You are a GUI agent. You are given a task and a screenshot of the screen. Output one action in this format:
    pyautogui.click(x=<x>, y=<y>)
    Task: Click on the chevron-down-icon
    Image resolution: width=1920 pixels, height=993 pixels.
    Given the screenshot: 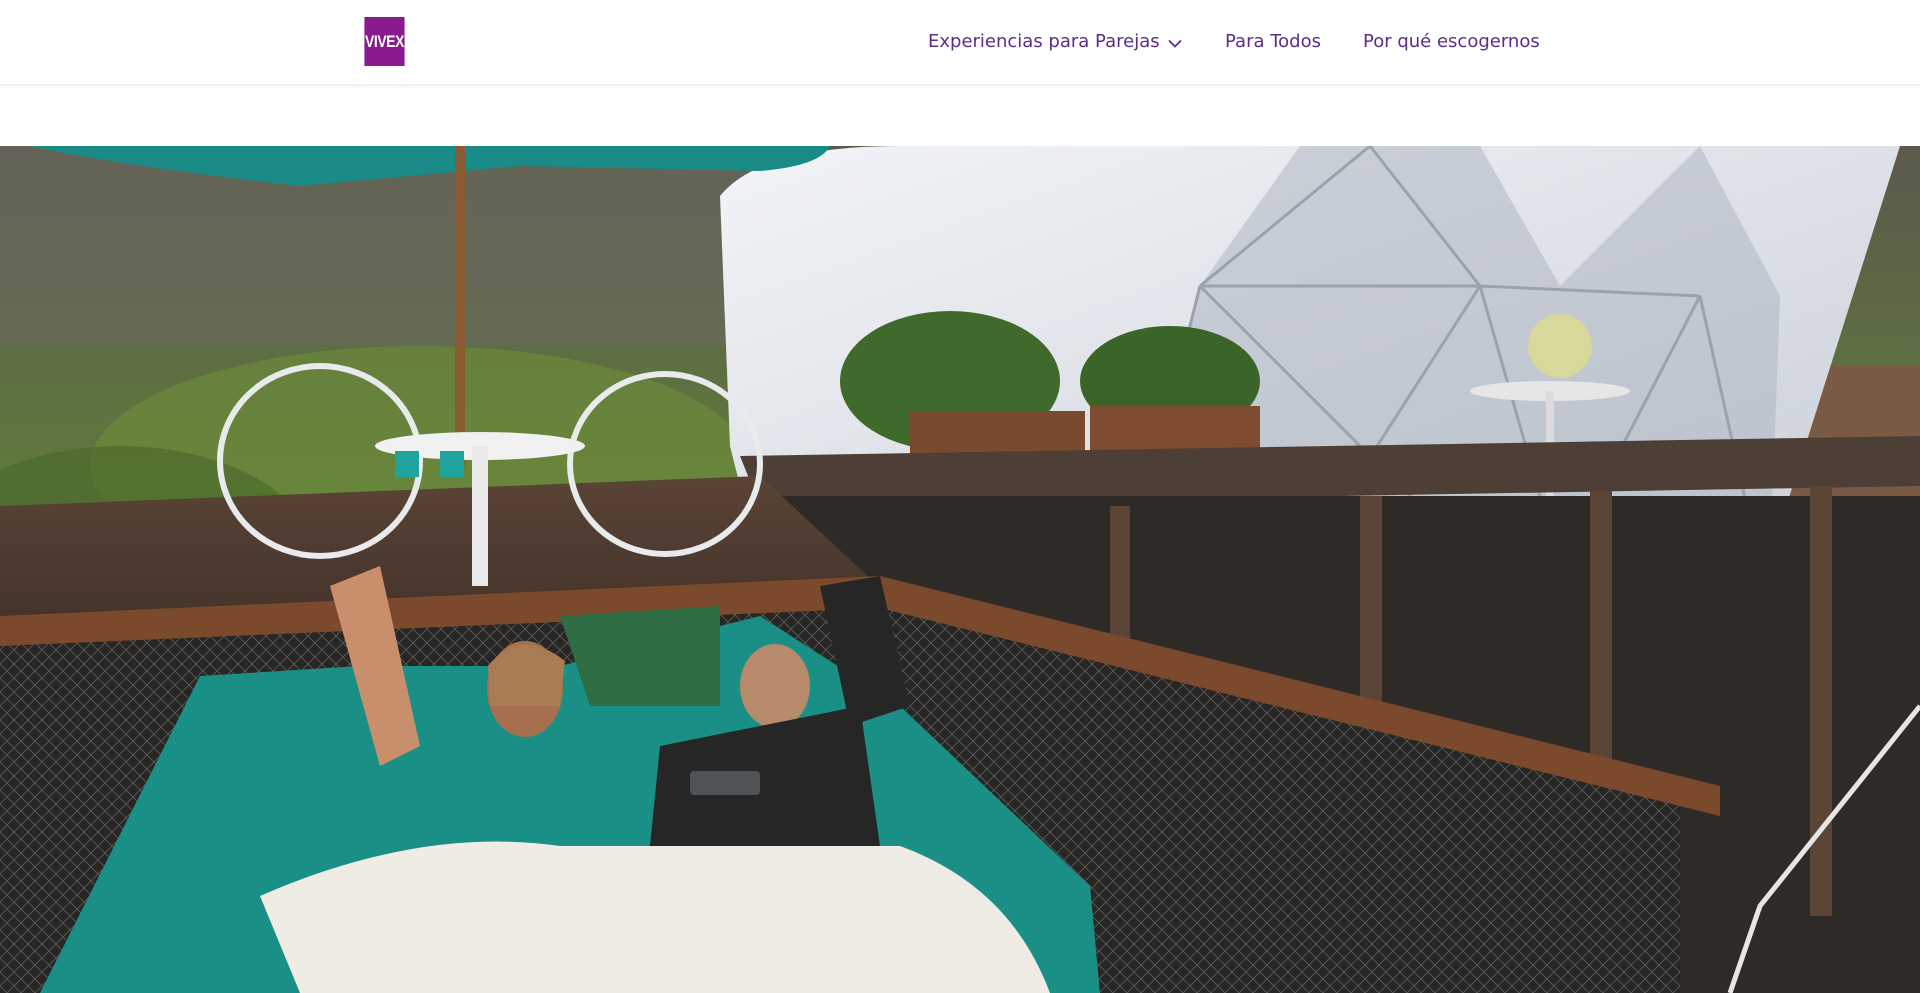 What is the action you would take?
    pyautogui.click(x=1174, y=42)
    